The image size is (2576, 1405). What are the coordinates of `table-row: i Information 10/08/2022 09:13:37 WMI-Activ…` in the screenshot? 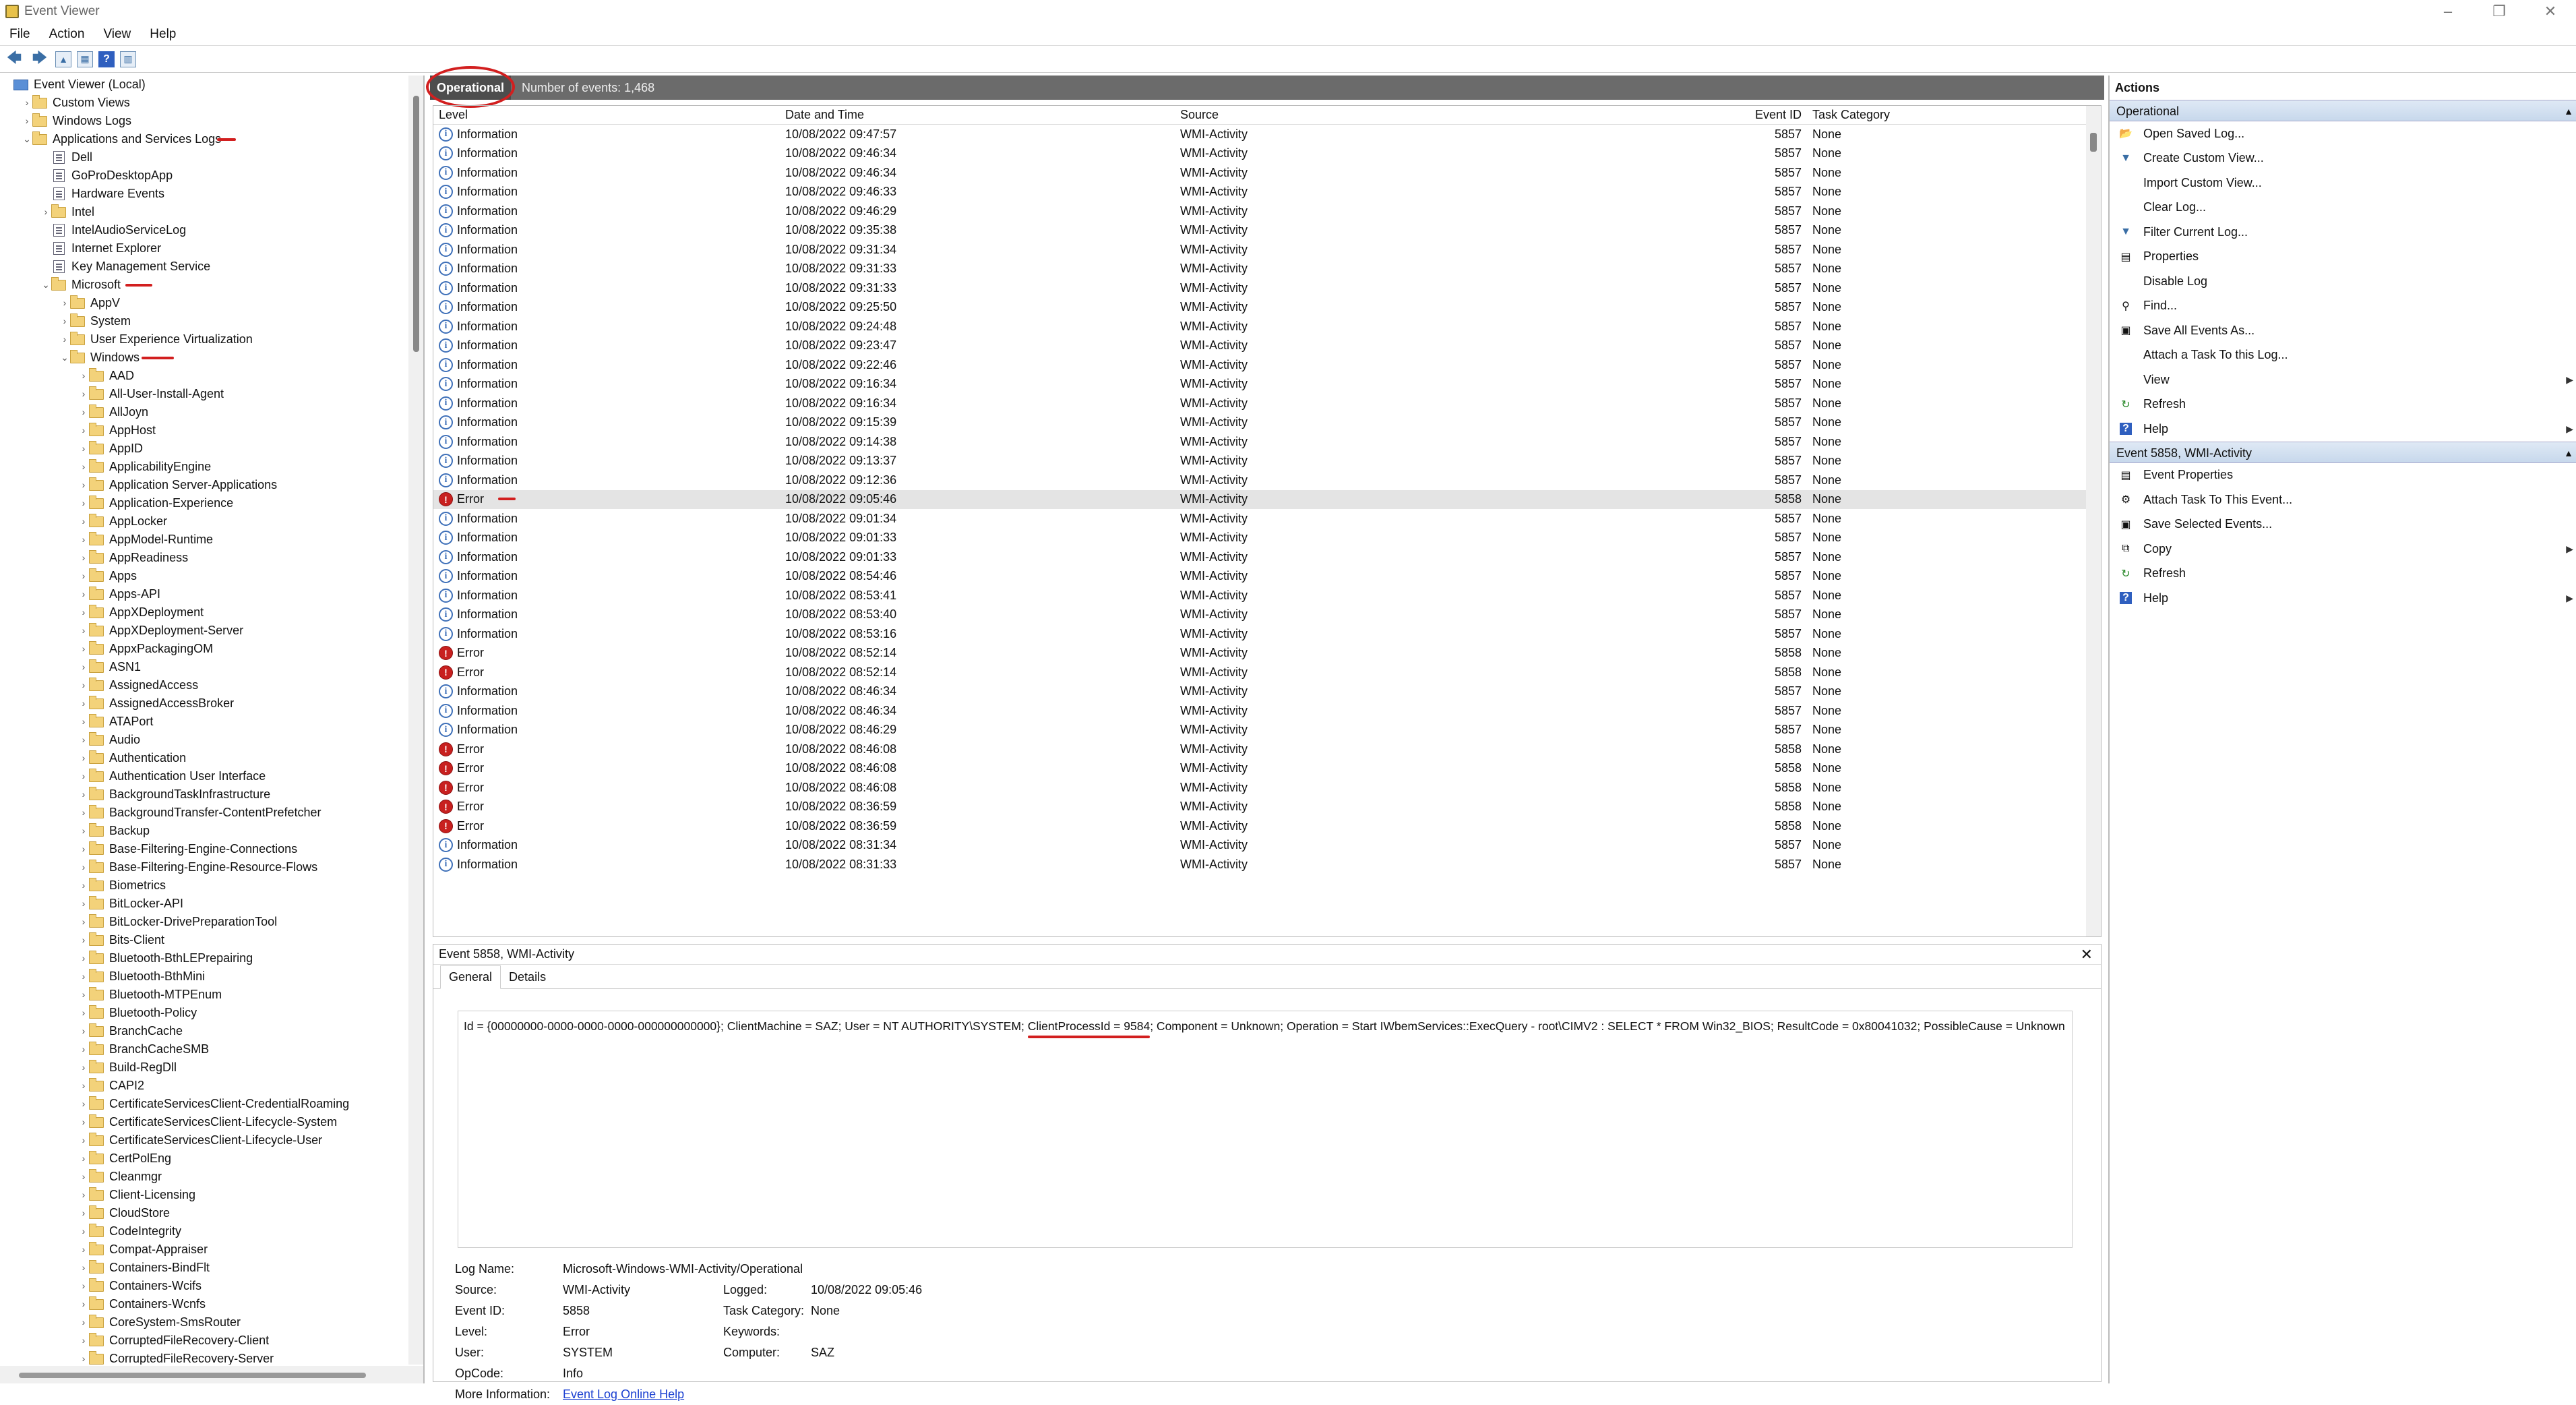 It's located at (1267, 461).